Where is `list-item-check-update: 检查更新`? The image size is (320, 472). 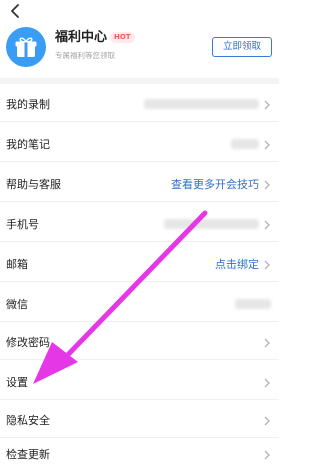 list-item-check-update: 检查更新 is located at coordinates (139, 455).